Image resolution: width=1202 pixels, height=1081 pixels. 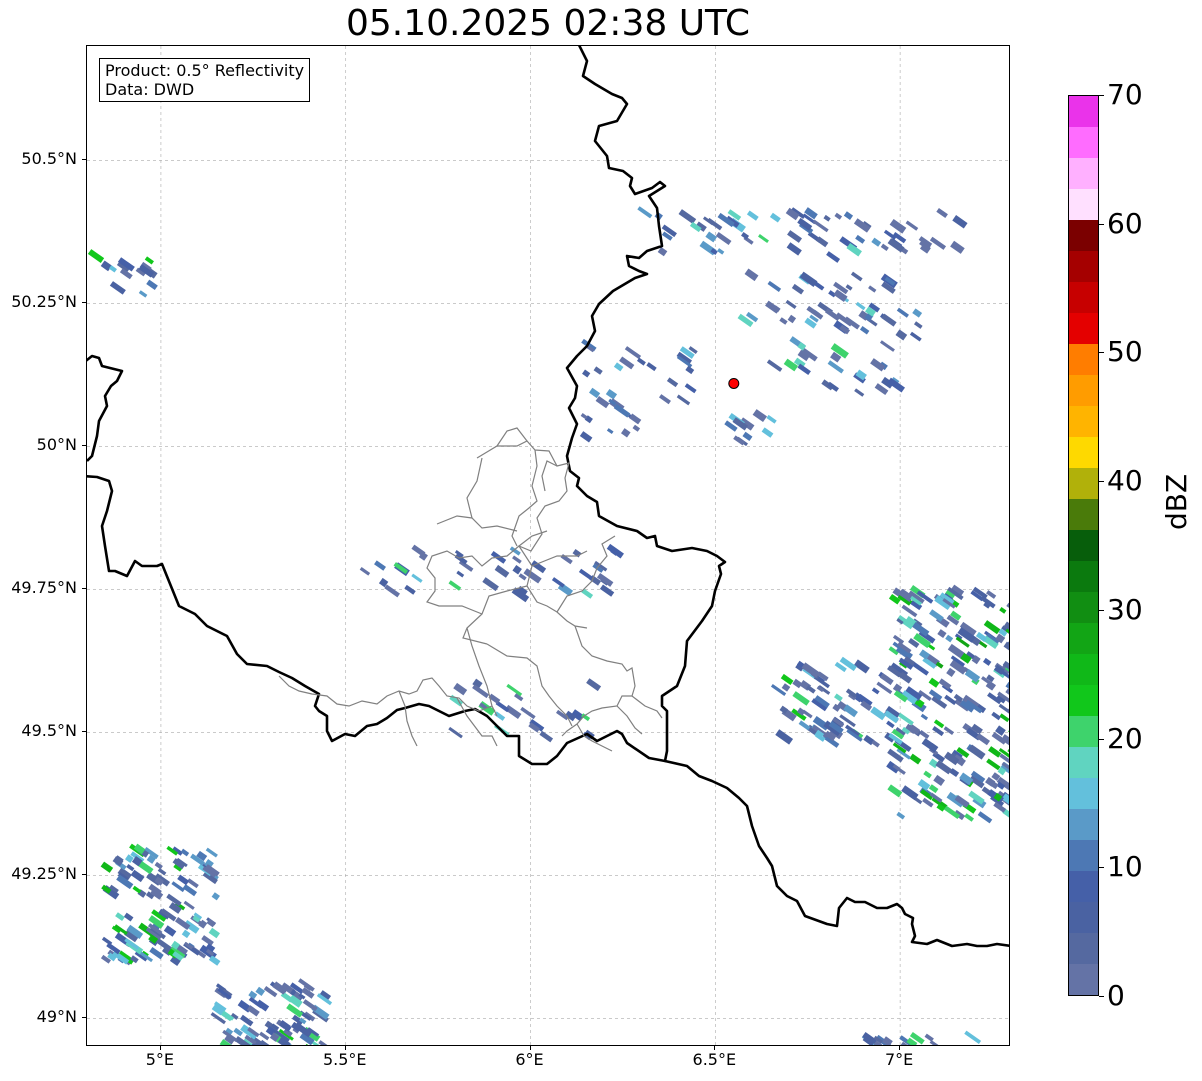 What do you see at coordinates (56, 445) in the screenshot?
I see `lat-tick-label: 50°N` at bounding box center [56, 445].